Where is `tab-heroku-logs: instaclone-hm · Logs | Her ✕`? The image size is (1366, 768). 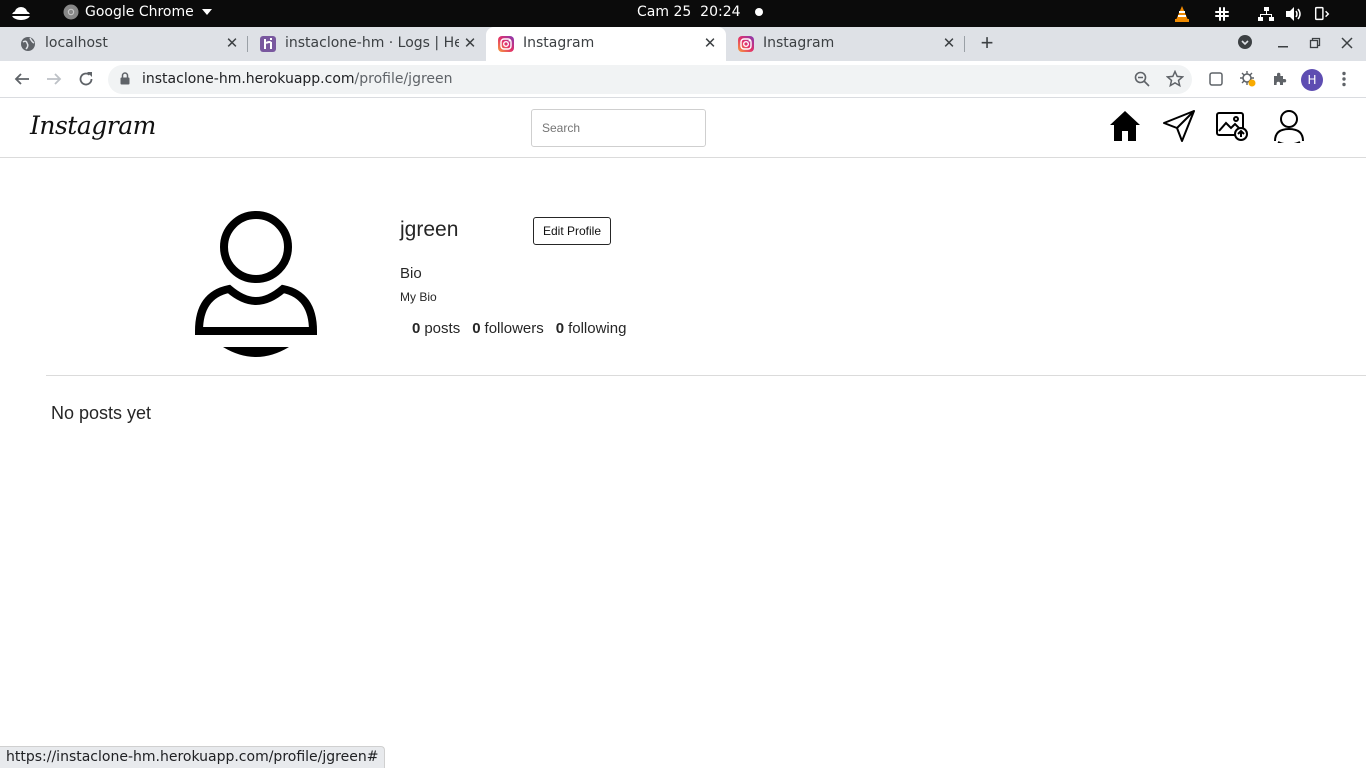 tab-heroku-logs: instaclone-hm · Logs | Her ✕ is located at coordinates (367, 44).